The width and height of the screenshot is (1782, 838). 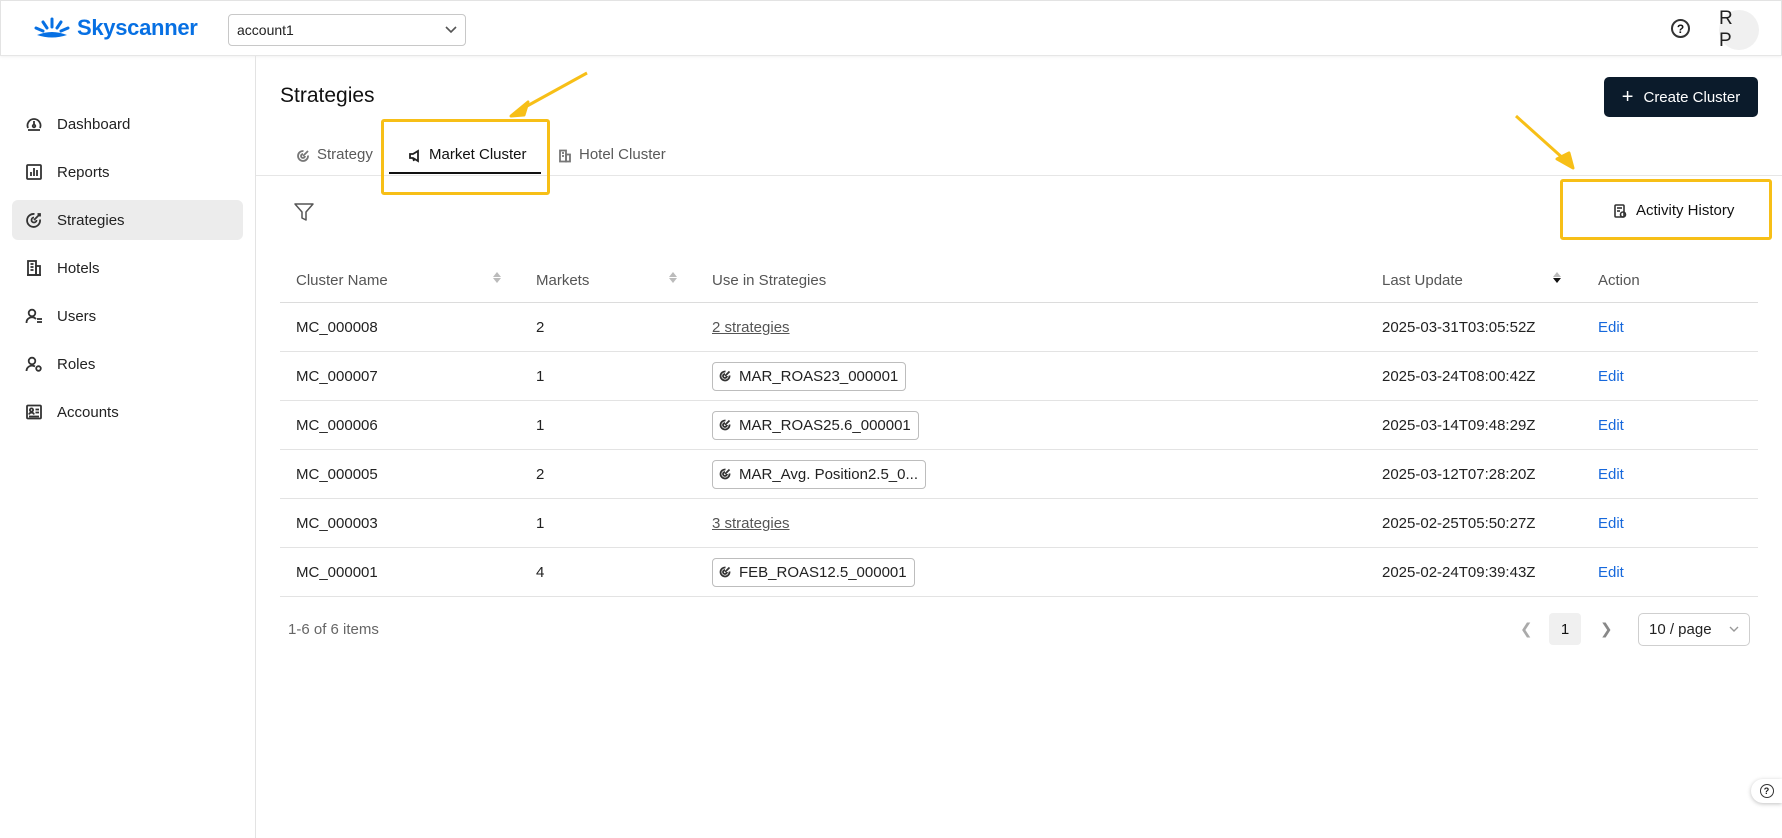 I want to click on create-cluster-button: + Create Cluster, so click(x=1681, y=97).